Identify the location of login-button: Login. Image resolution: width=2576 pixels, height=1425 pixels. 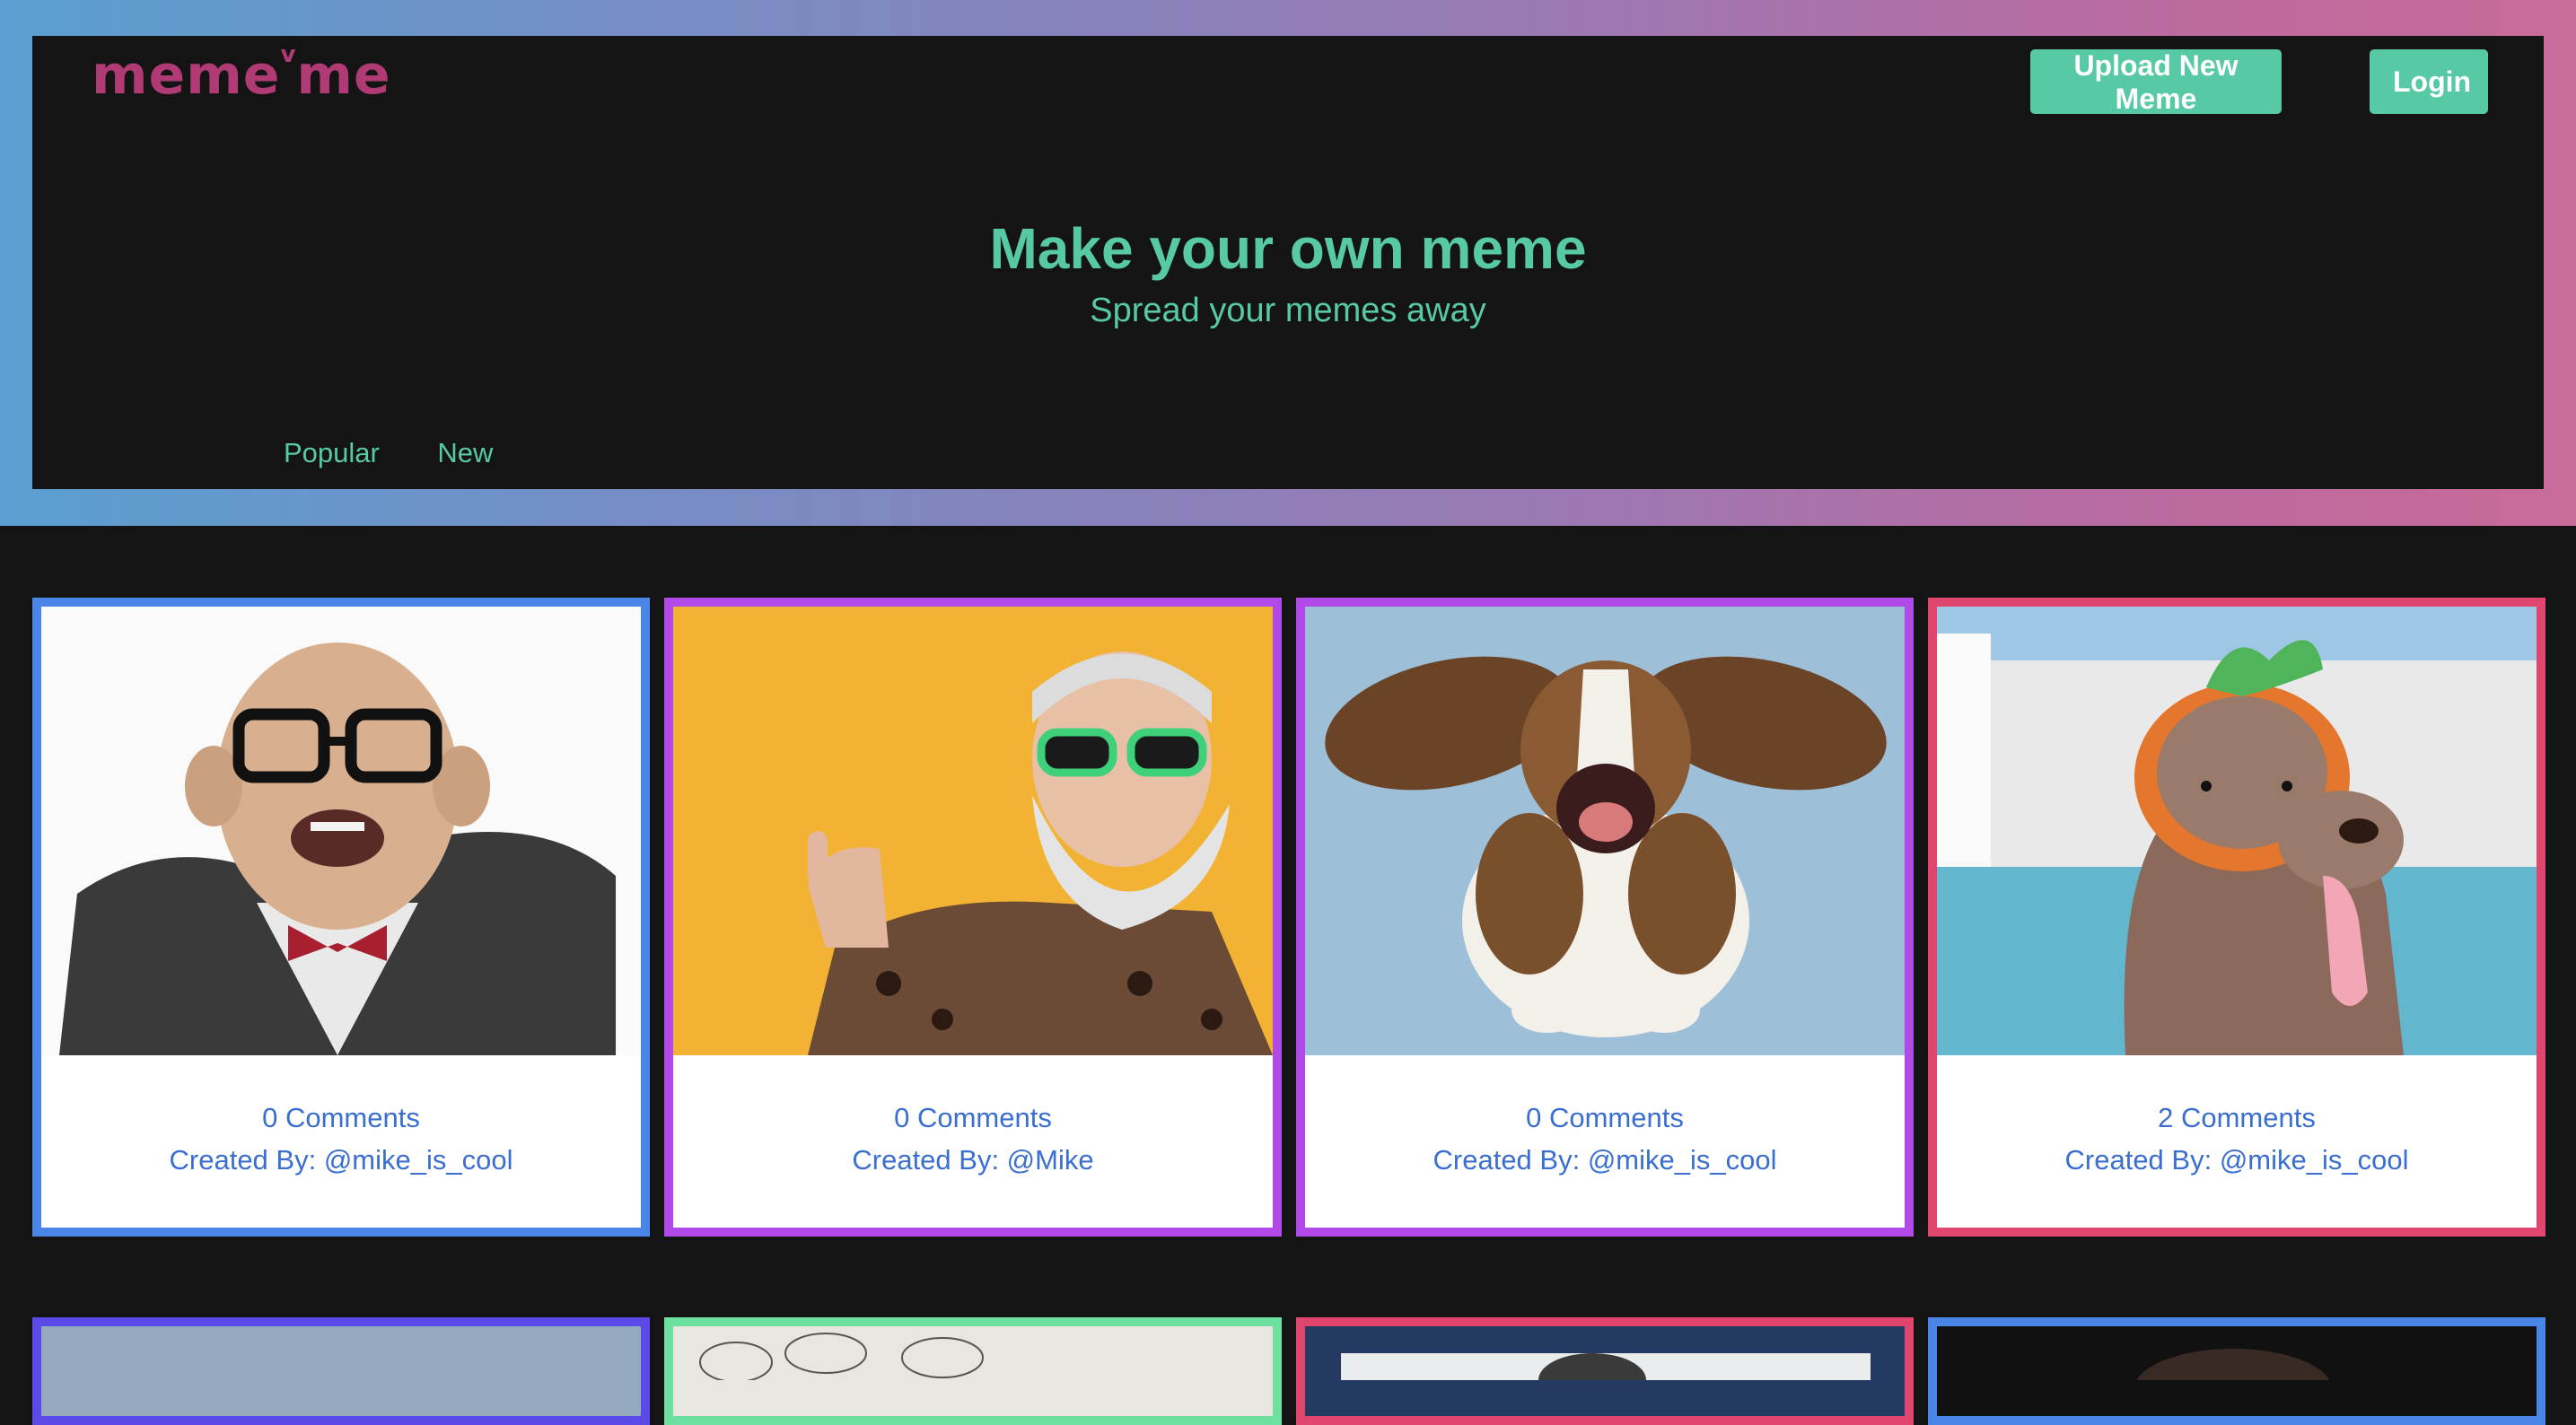
(2429, 81).